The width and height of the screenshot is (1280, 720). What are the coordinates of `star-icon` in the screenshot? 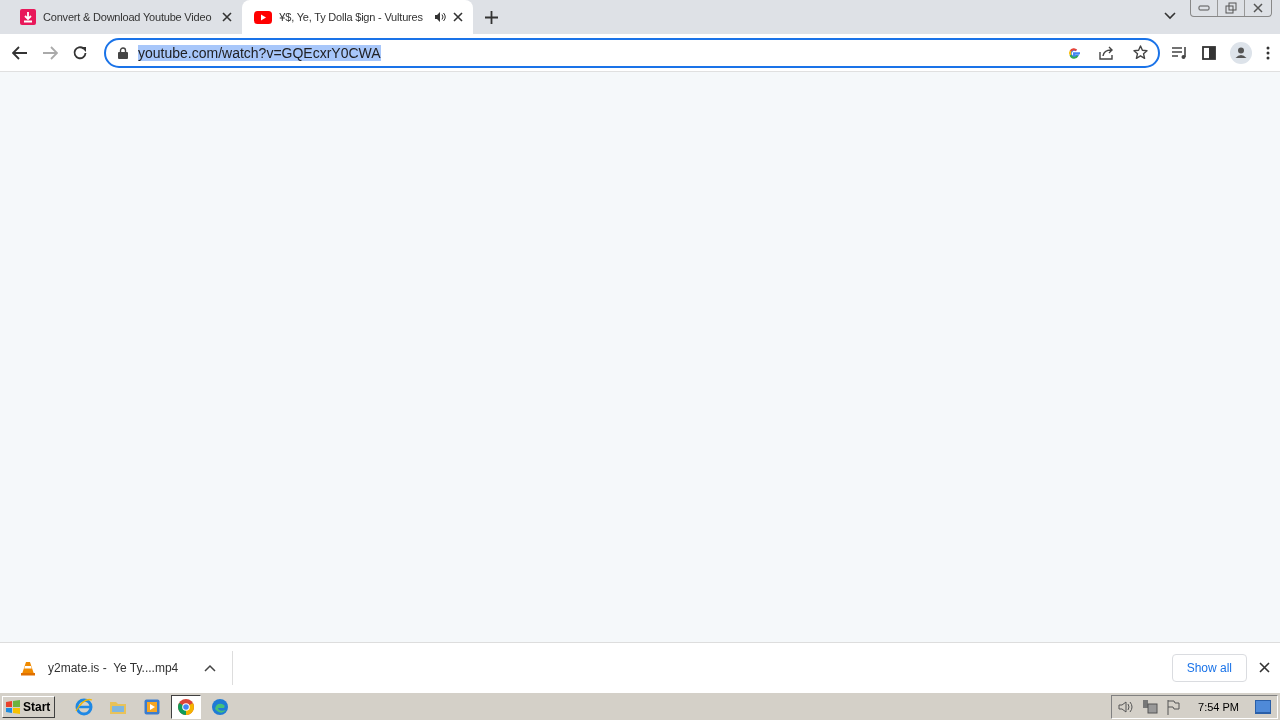 It's located at (1140, 52).